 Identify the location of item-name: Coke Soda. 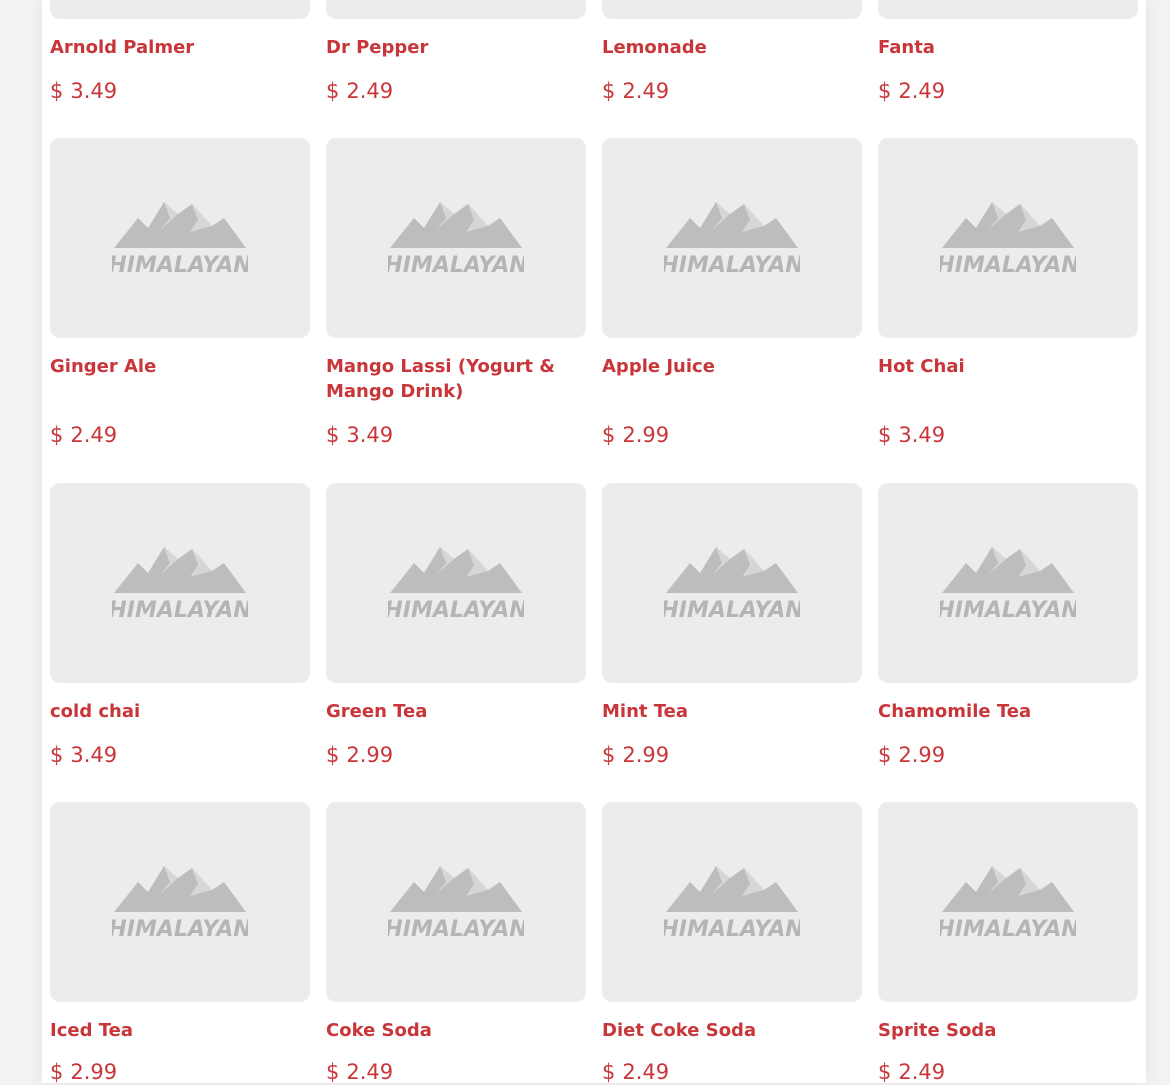
(451, 1030).